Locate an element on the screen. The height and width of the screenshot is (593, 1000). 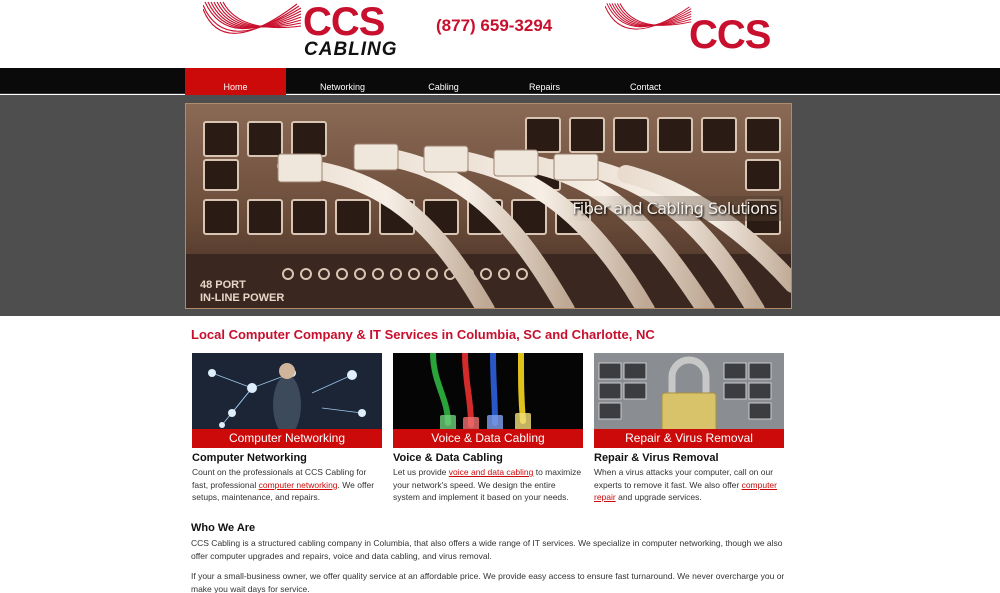
main-nav: Home Networking Cabling Repairs Contact is located at coordinates (500, 86).